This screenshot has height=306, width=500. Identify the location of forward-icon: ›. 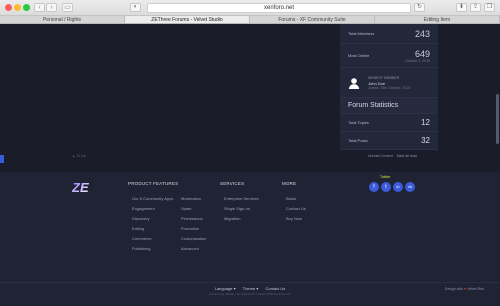
(51, 7).